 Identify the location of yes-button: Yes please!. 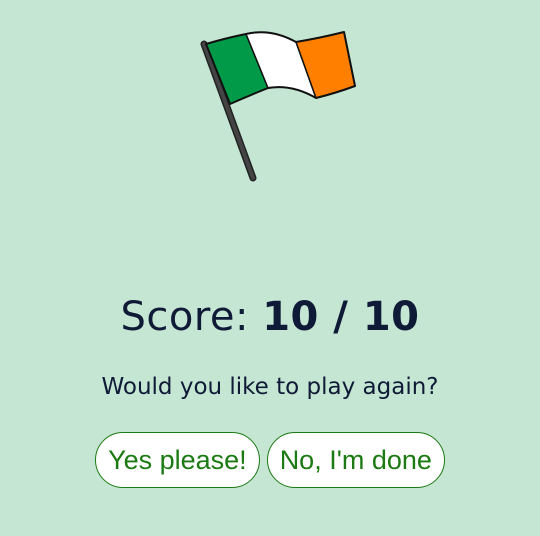
(177, 460).